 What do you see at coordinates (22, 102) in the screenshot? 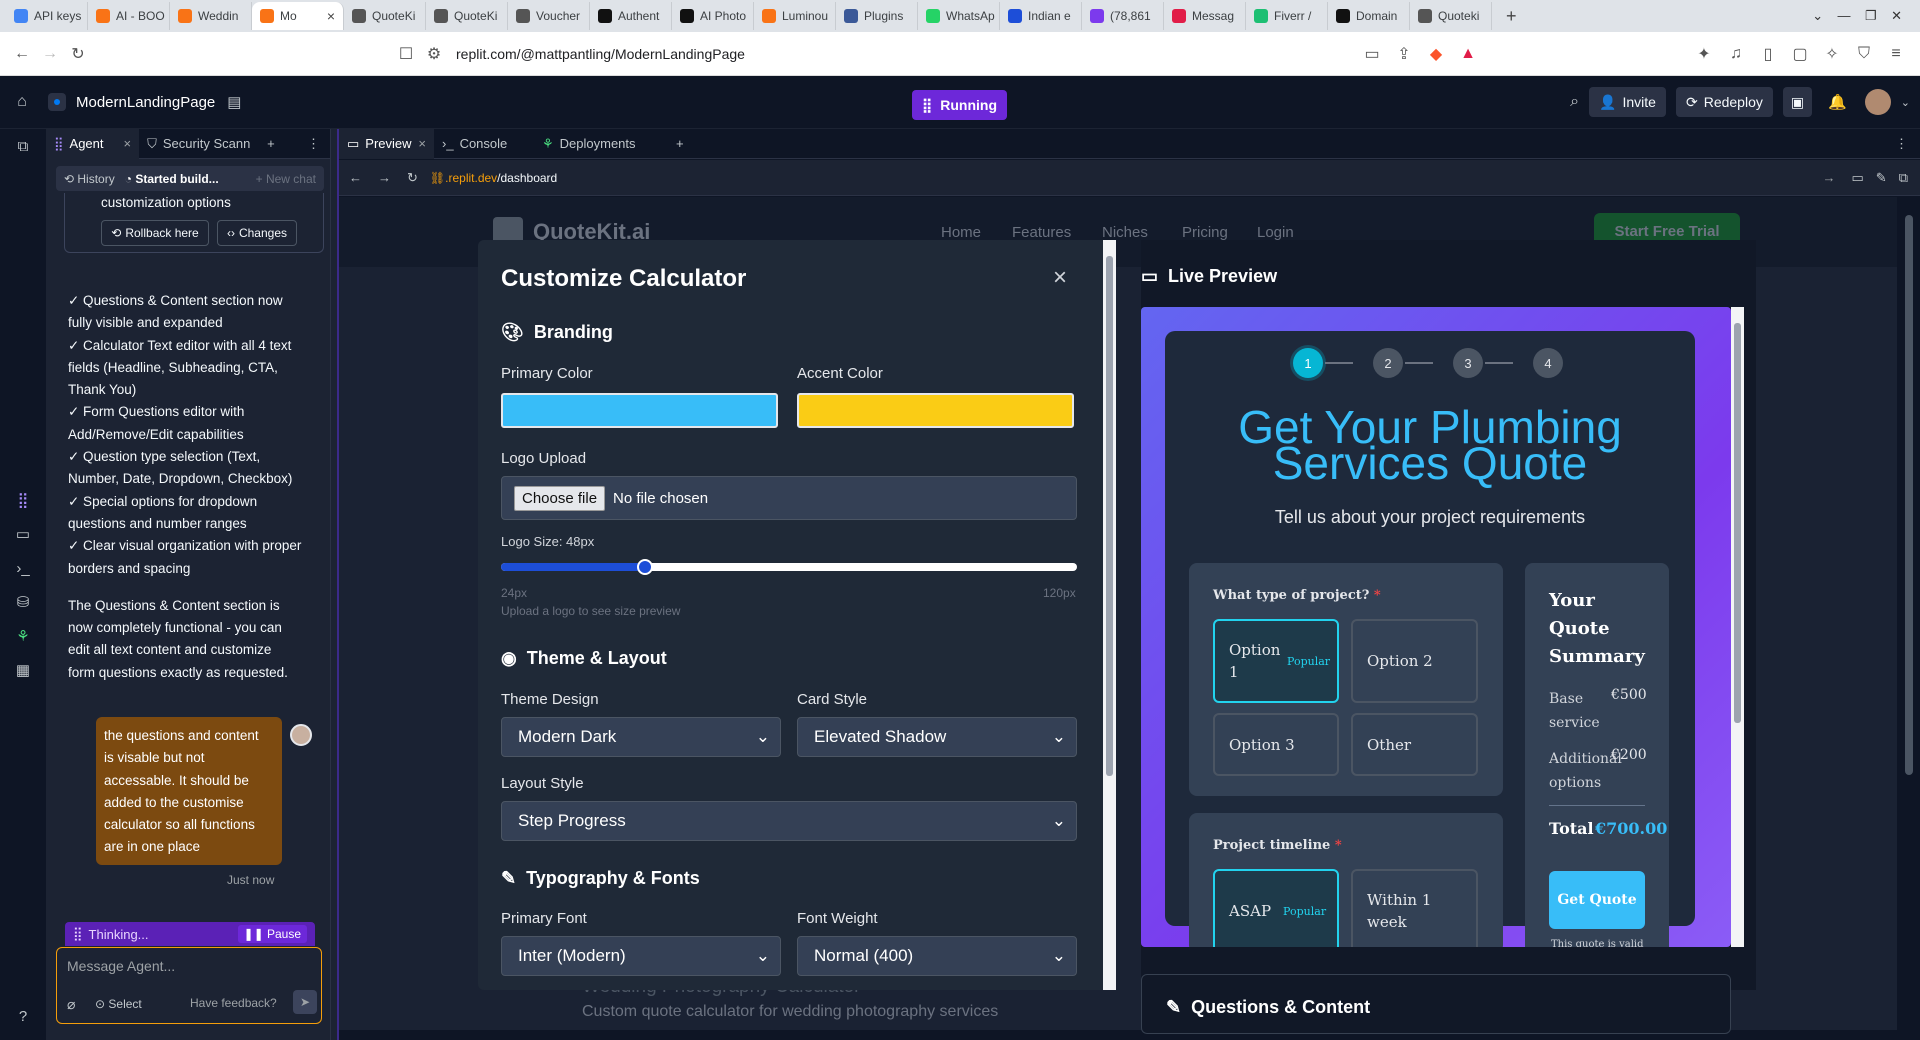
I see `home-icon: ⌂` at bounding box center [22, 102].